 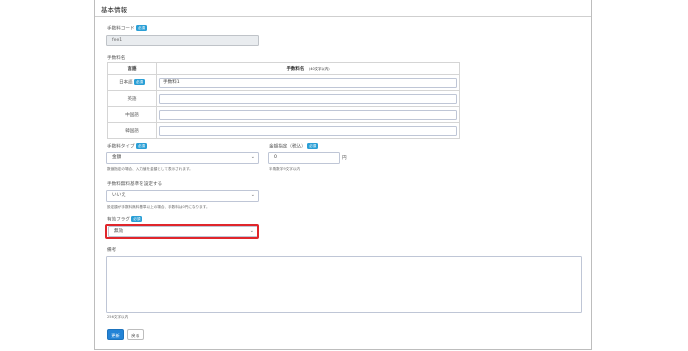 What do you see at coordinates (308, 68) in the screenshot?
I see `column-header-fee-name: 手数料名 (40文字以内)` at bounding box center [308, 68].